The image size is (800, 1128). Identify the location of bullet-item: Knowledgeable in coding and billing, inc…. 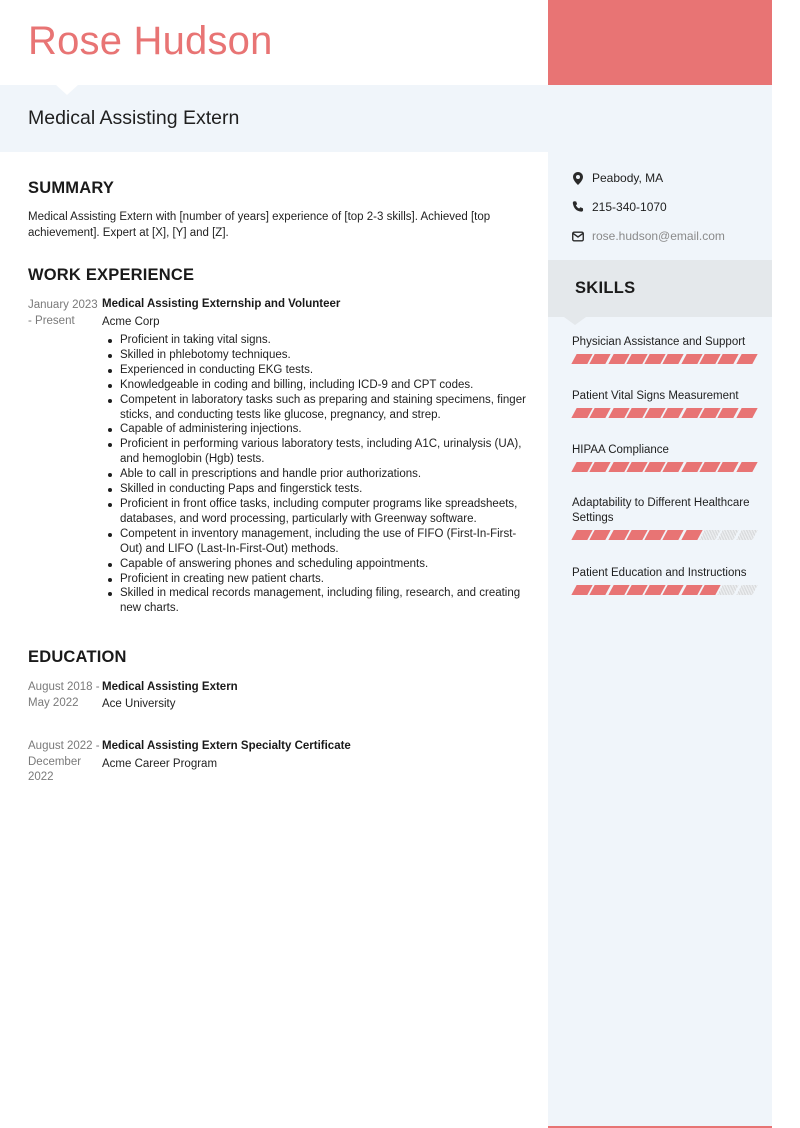
(319, 385).